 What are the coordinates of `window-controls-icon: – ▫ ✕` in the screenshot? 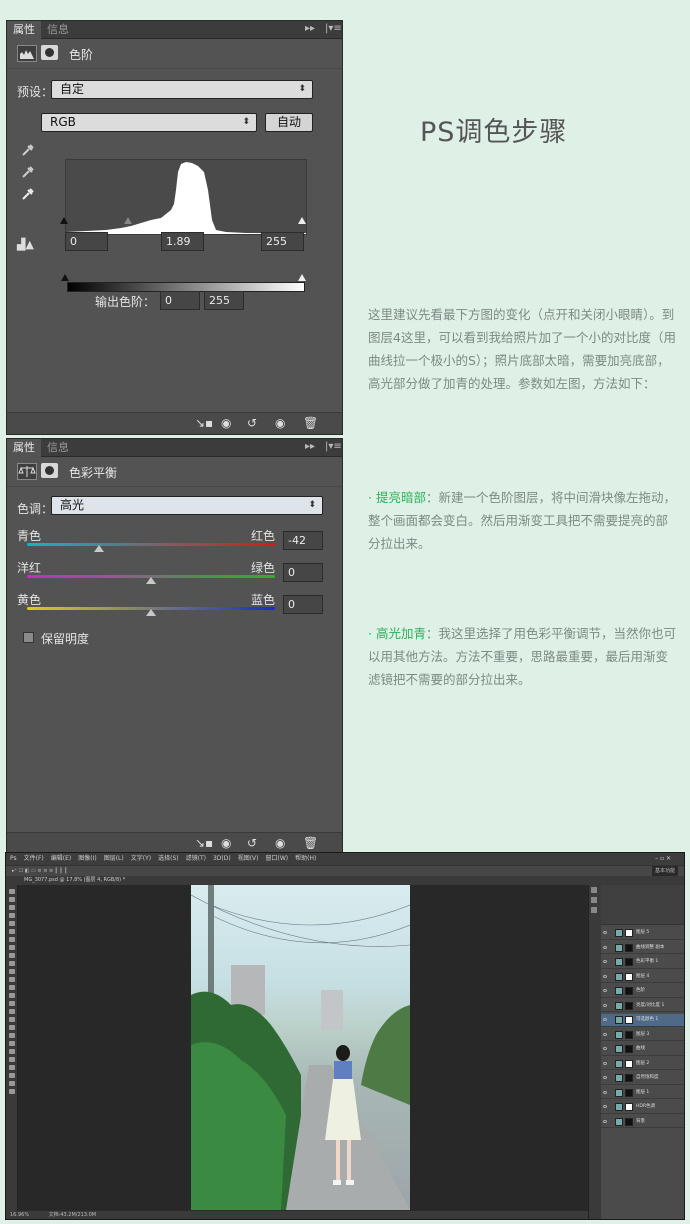 It's located at (663, 859).